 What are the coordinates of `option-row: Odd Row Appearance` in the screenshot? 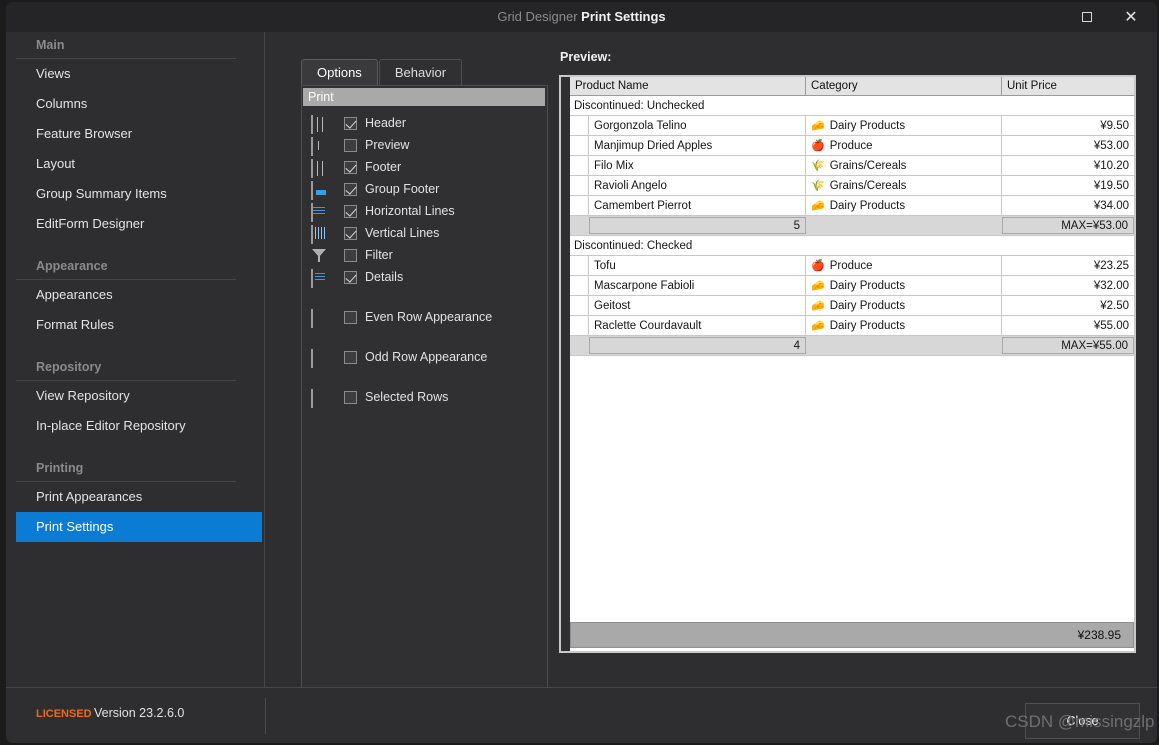 It's located at (424, 357).